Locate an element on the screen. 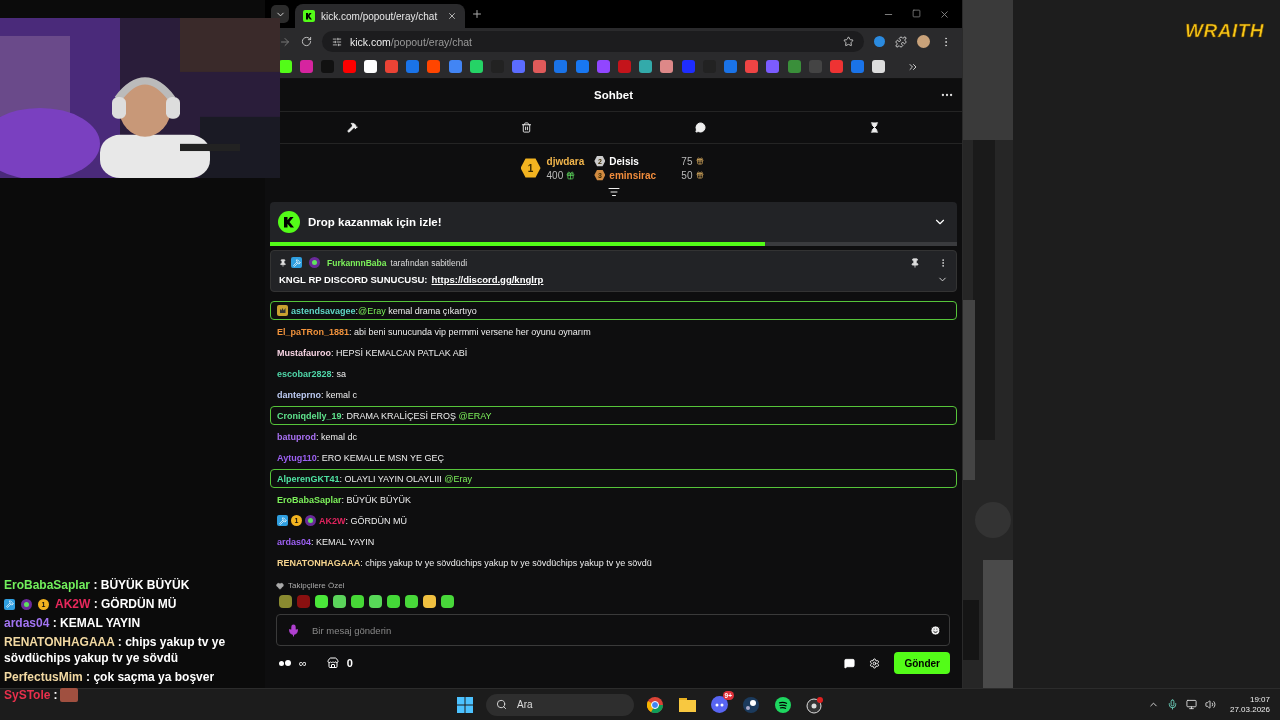 The image size is (1280, 720). overlay-message: ardas04 : KEMAL YAYIN is located at coordinates (72, 623).